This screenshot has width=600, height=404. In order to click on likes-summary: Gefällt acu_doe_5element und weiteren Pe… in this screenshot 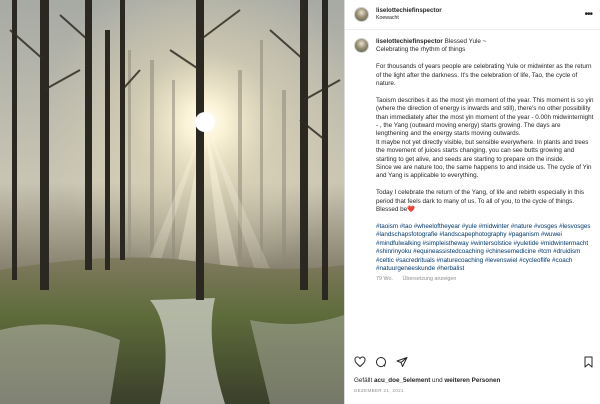, I will do `click(427, 380)`.